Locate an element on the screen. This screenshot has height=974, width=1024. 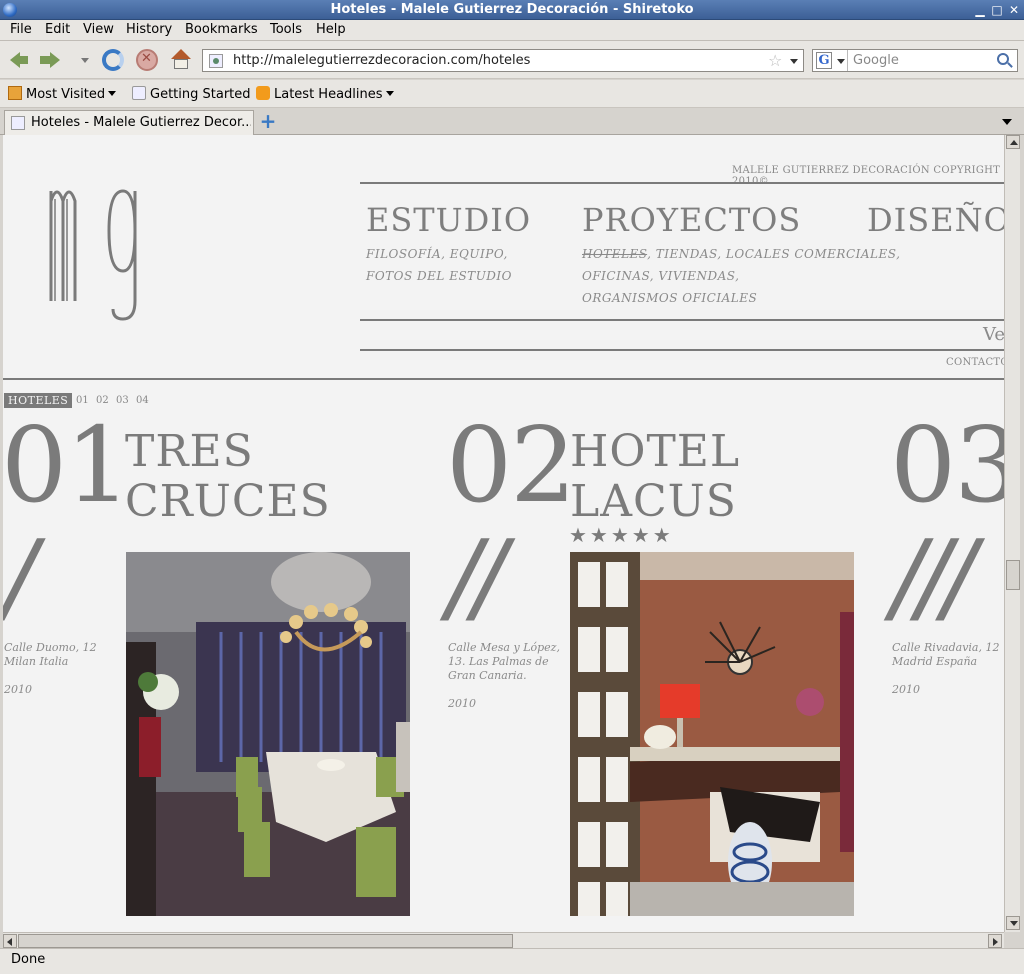
nav-proyectos: PROYECTOS is located at coordinates (691, 220).